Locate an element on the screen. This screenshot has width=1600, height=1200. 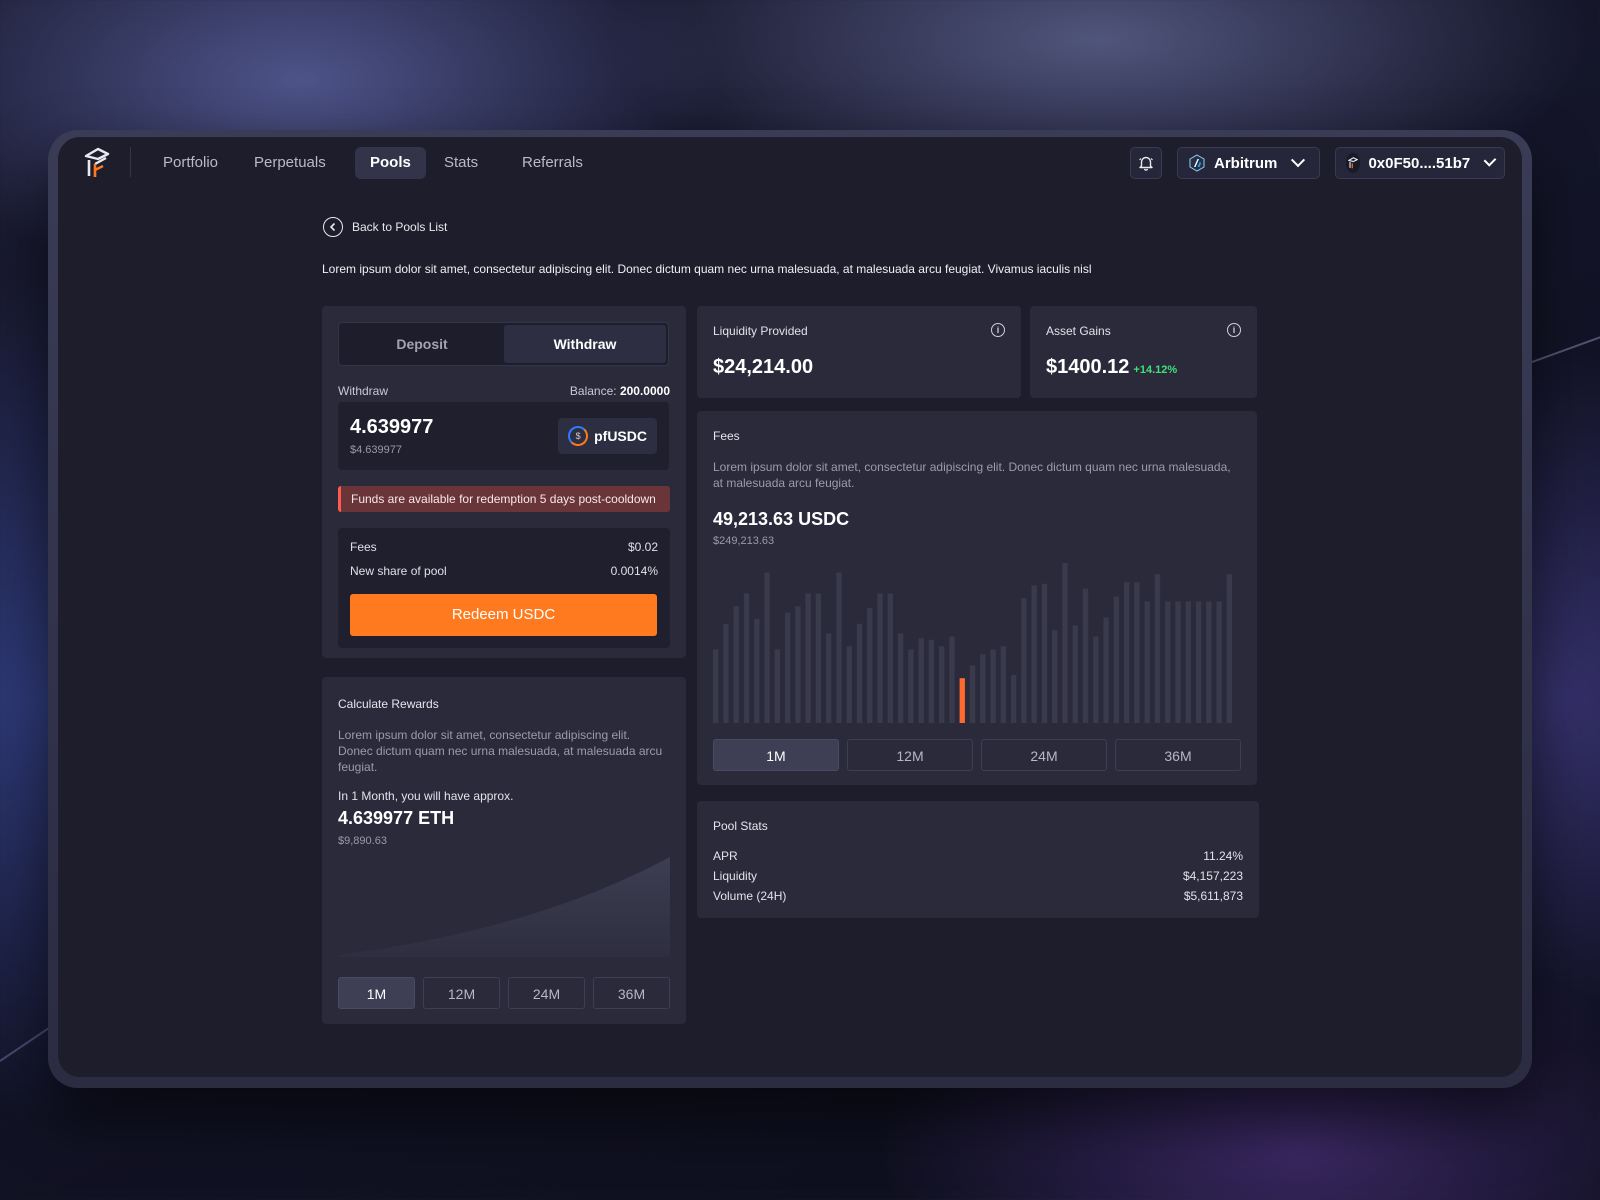
calc-range-1m: 1M is located at coordinates (376, 993).